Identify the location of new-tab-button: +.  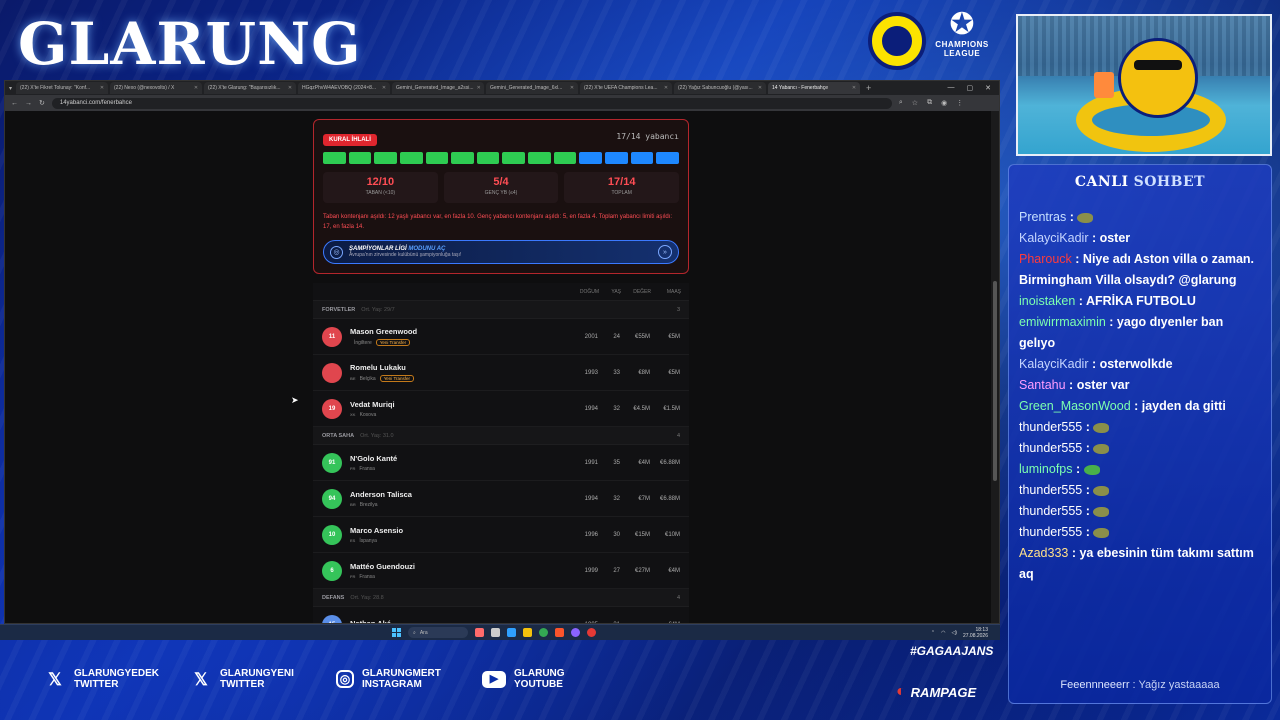
(868, 88).